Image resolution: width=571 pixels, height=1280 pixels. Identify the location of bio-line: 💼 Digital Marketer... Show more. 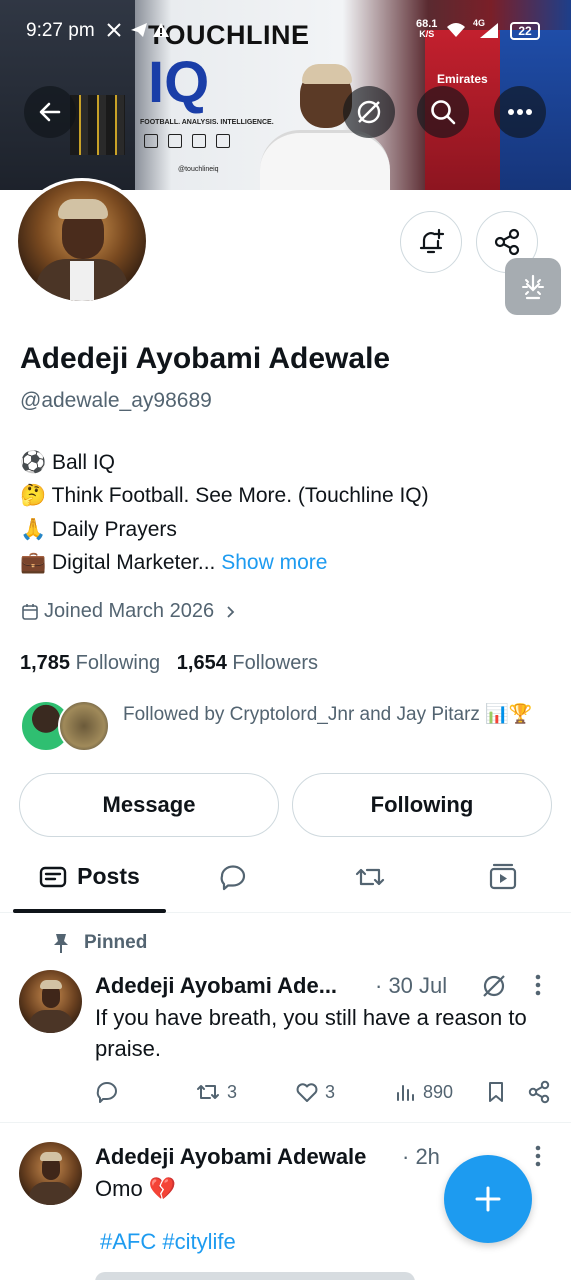
(174, 563).